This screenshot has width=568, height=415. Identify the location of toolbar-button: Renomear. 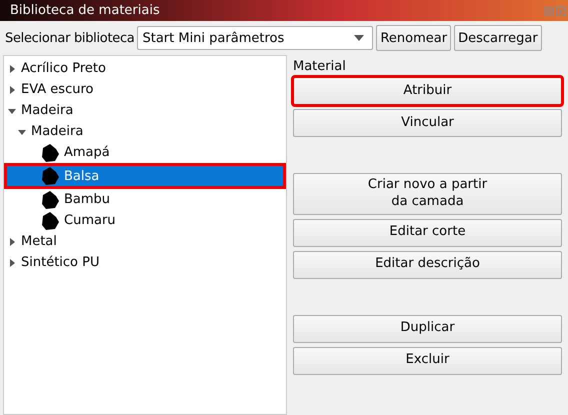
(414, 38).